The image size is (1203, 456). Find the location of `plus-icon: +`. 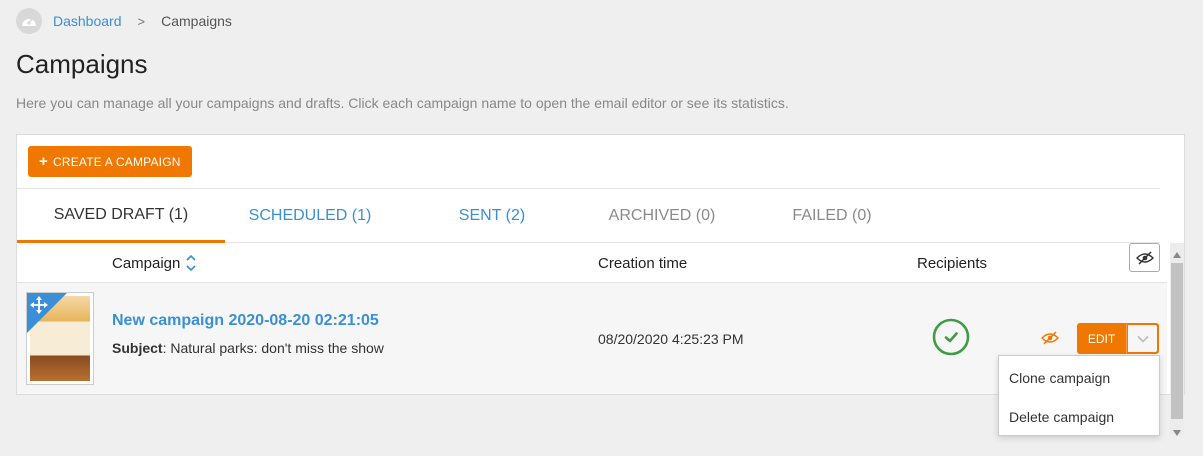

plus-icon: + is located at coordinates (43, 161).